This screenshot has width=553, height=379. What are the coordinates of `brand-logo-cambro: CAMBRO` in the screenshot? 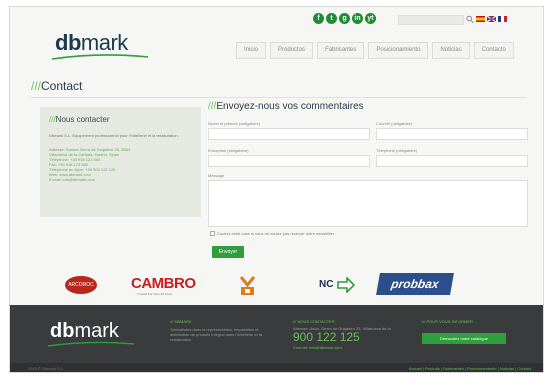 It's located at (163, 283).